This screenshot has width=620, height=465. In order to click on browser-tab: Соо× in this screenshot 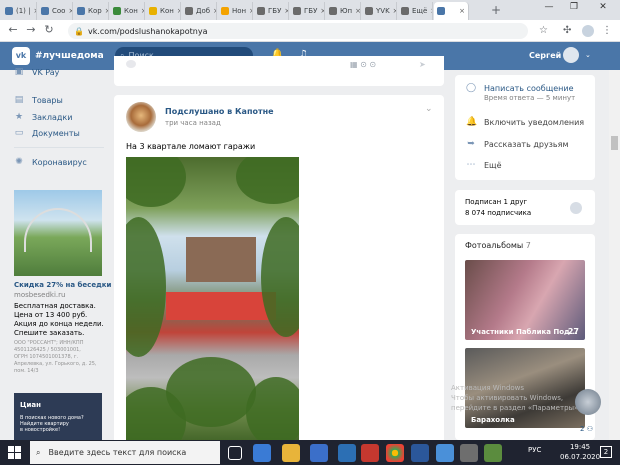, I will do `click(55, 11)`.